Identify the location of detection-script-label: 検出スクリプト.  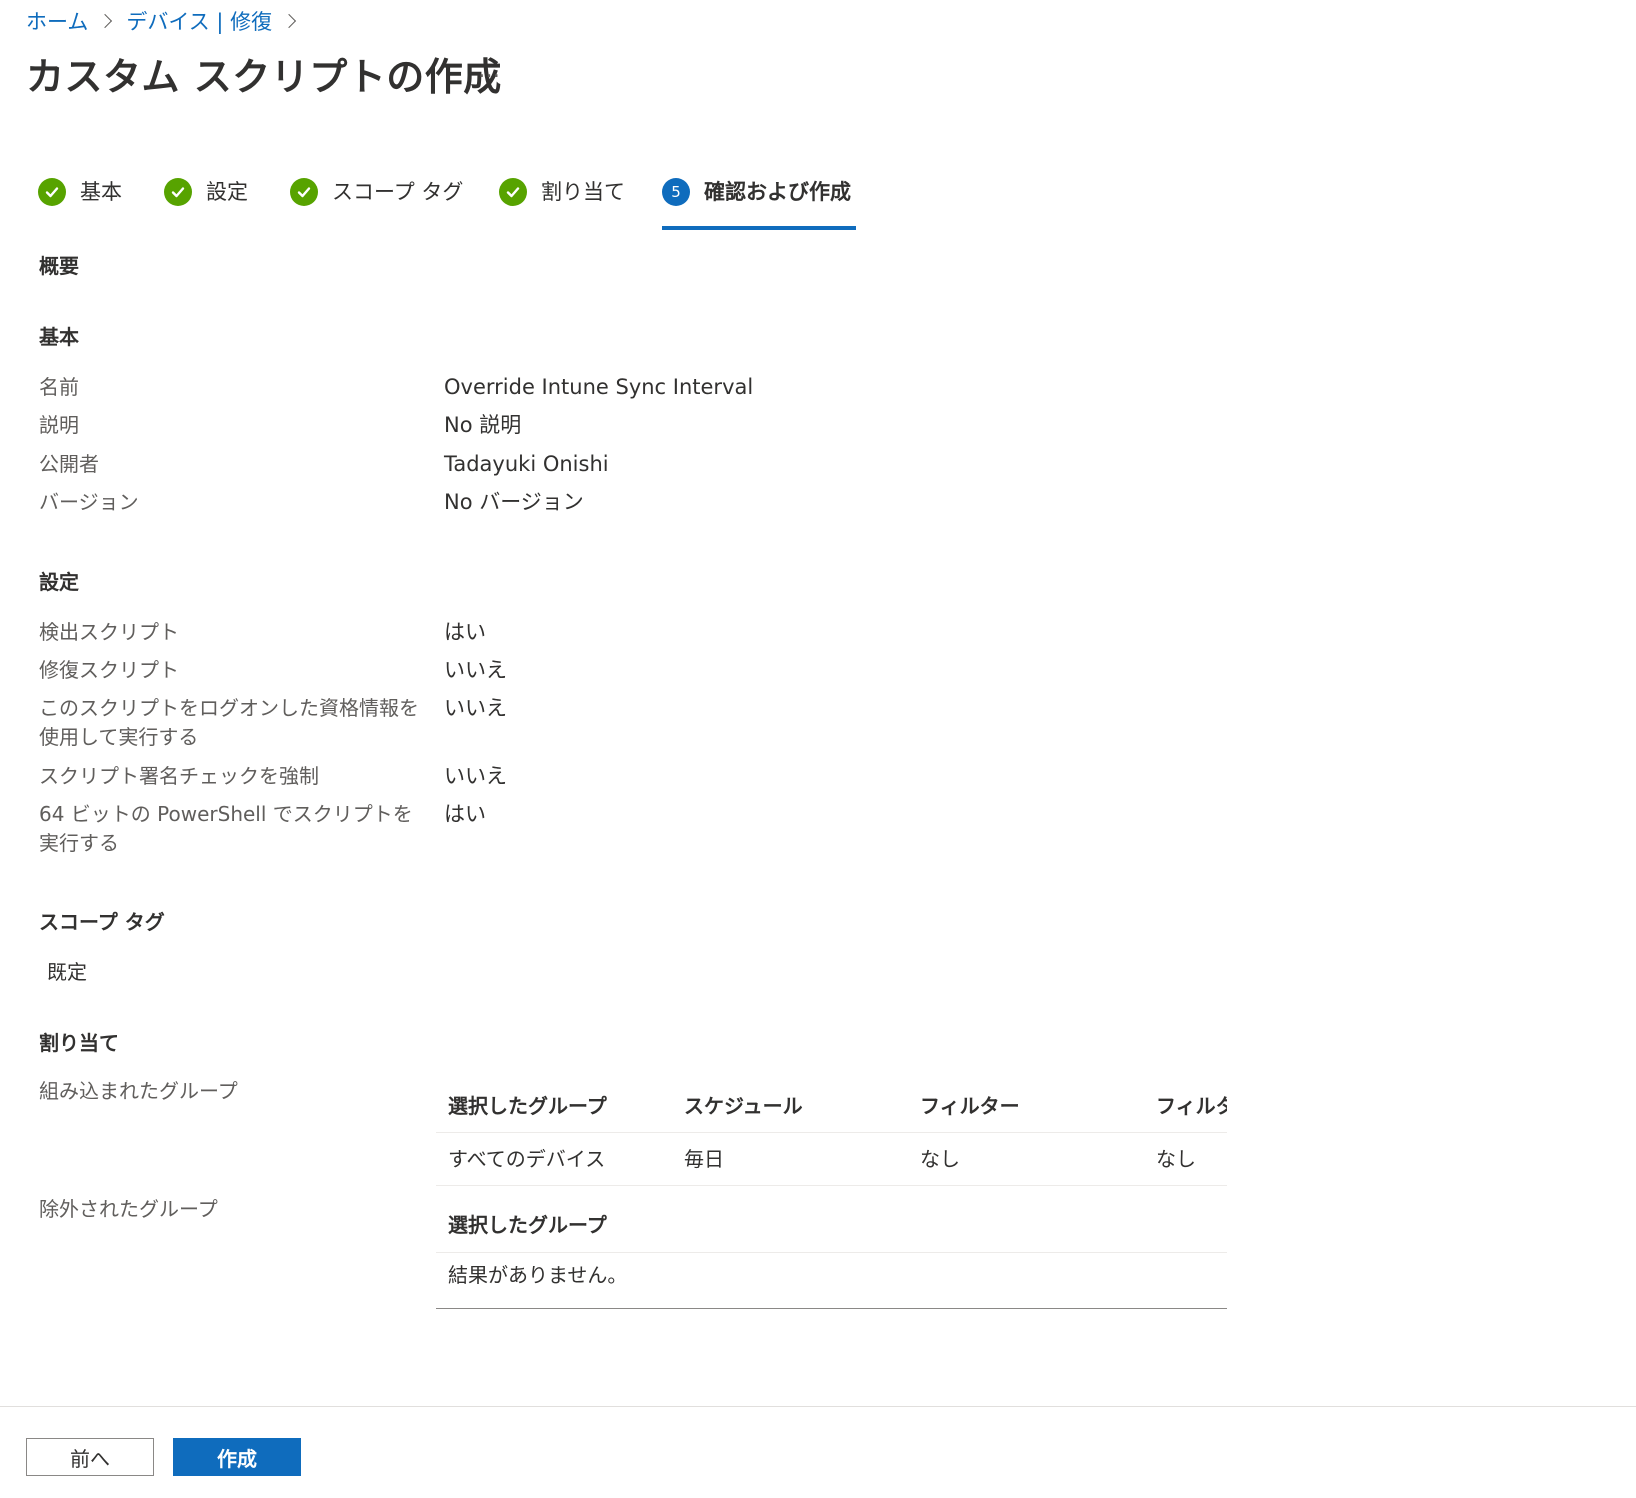
(109, 632).